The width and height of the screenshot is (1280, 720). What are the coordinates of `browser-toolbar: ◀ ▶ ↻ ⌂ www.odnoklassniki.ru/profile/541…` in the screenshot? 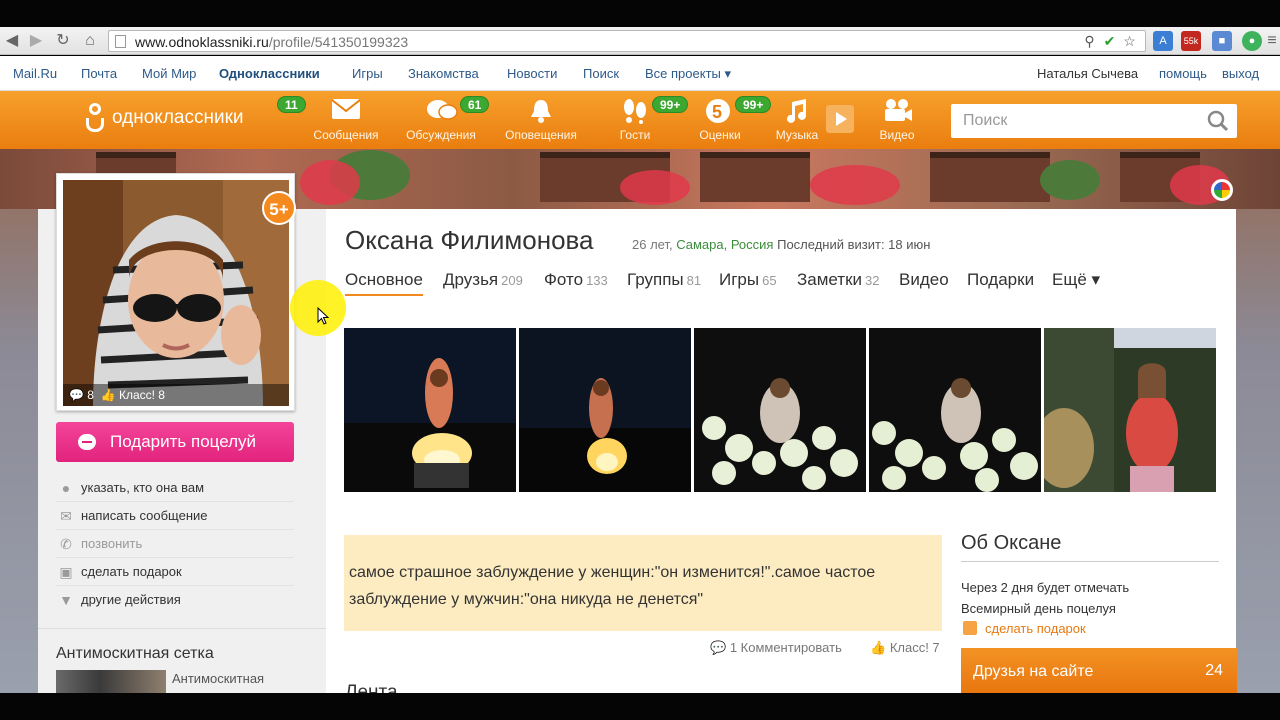 It's located at (640, 41).